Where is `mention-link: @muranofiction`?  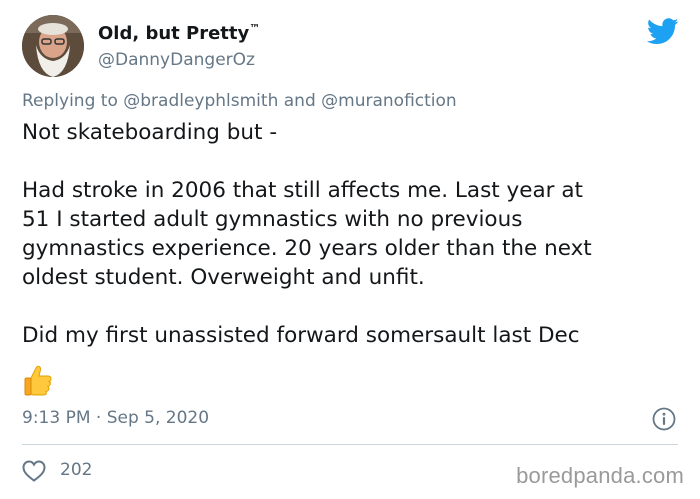 mention-link: @muranofiction is located at coordinates (389, 101).